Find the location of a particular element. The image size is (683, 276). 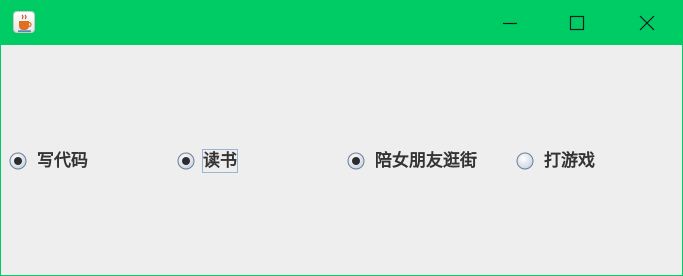

radio-label: 打游戏 is located at coordinates (569, 161).